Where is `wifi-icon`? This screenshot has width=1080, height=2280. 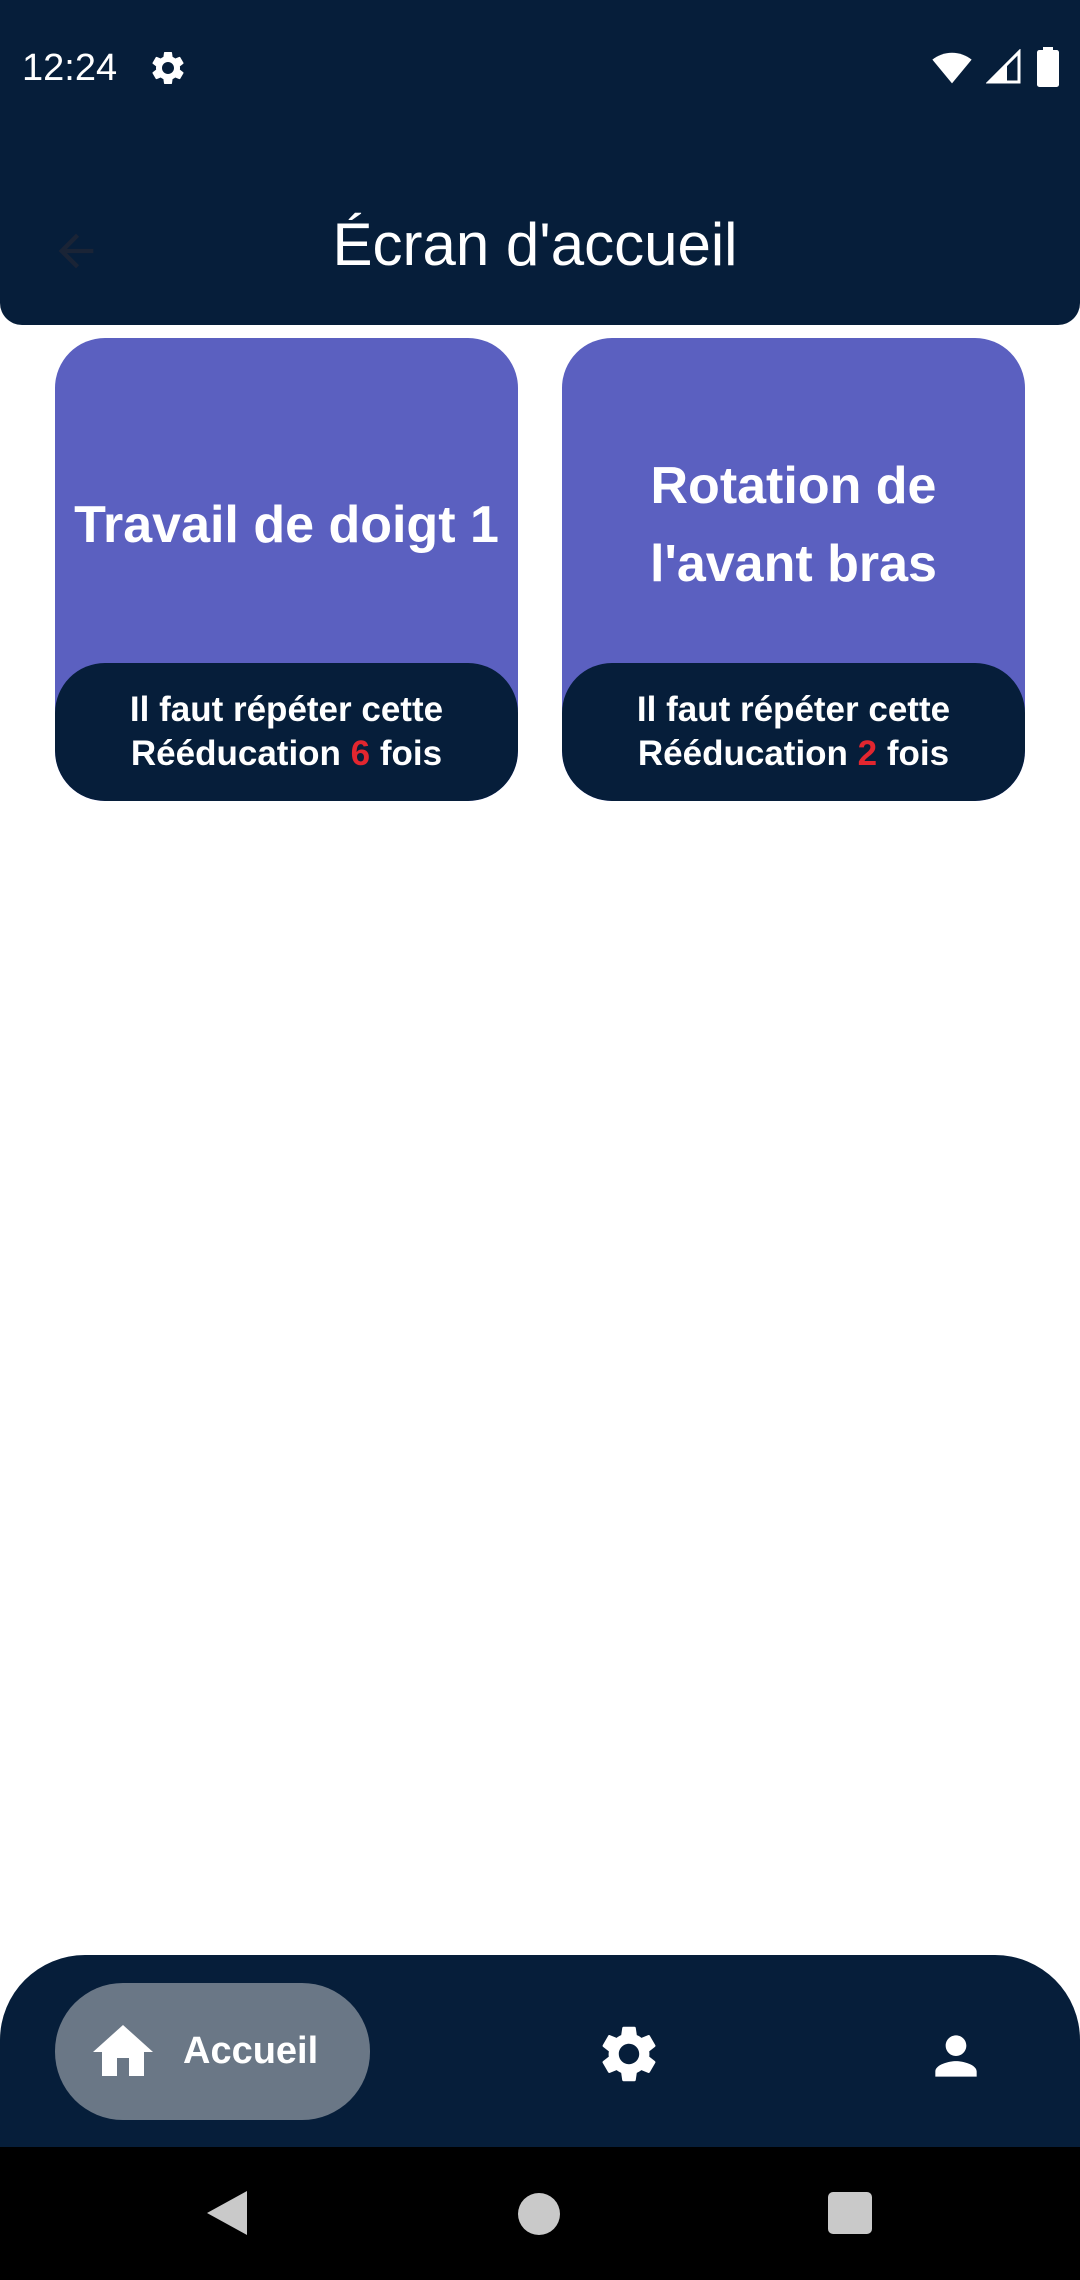 wifi-icon is located at coordinates (952, 68).